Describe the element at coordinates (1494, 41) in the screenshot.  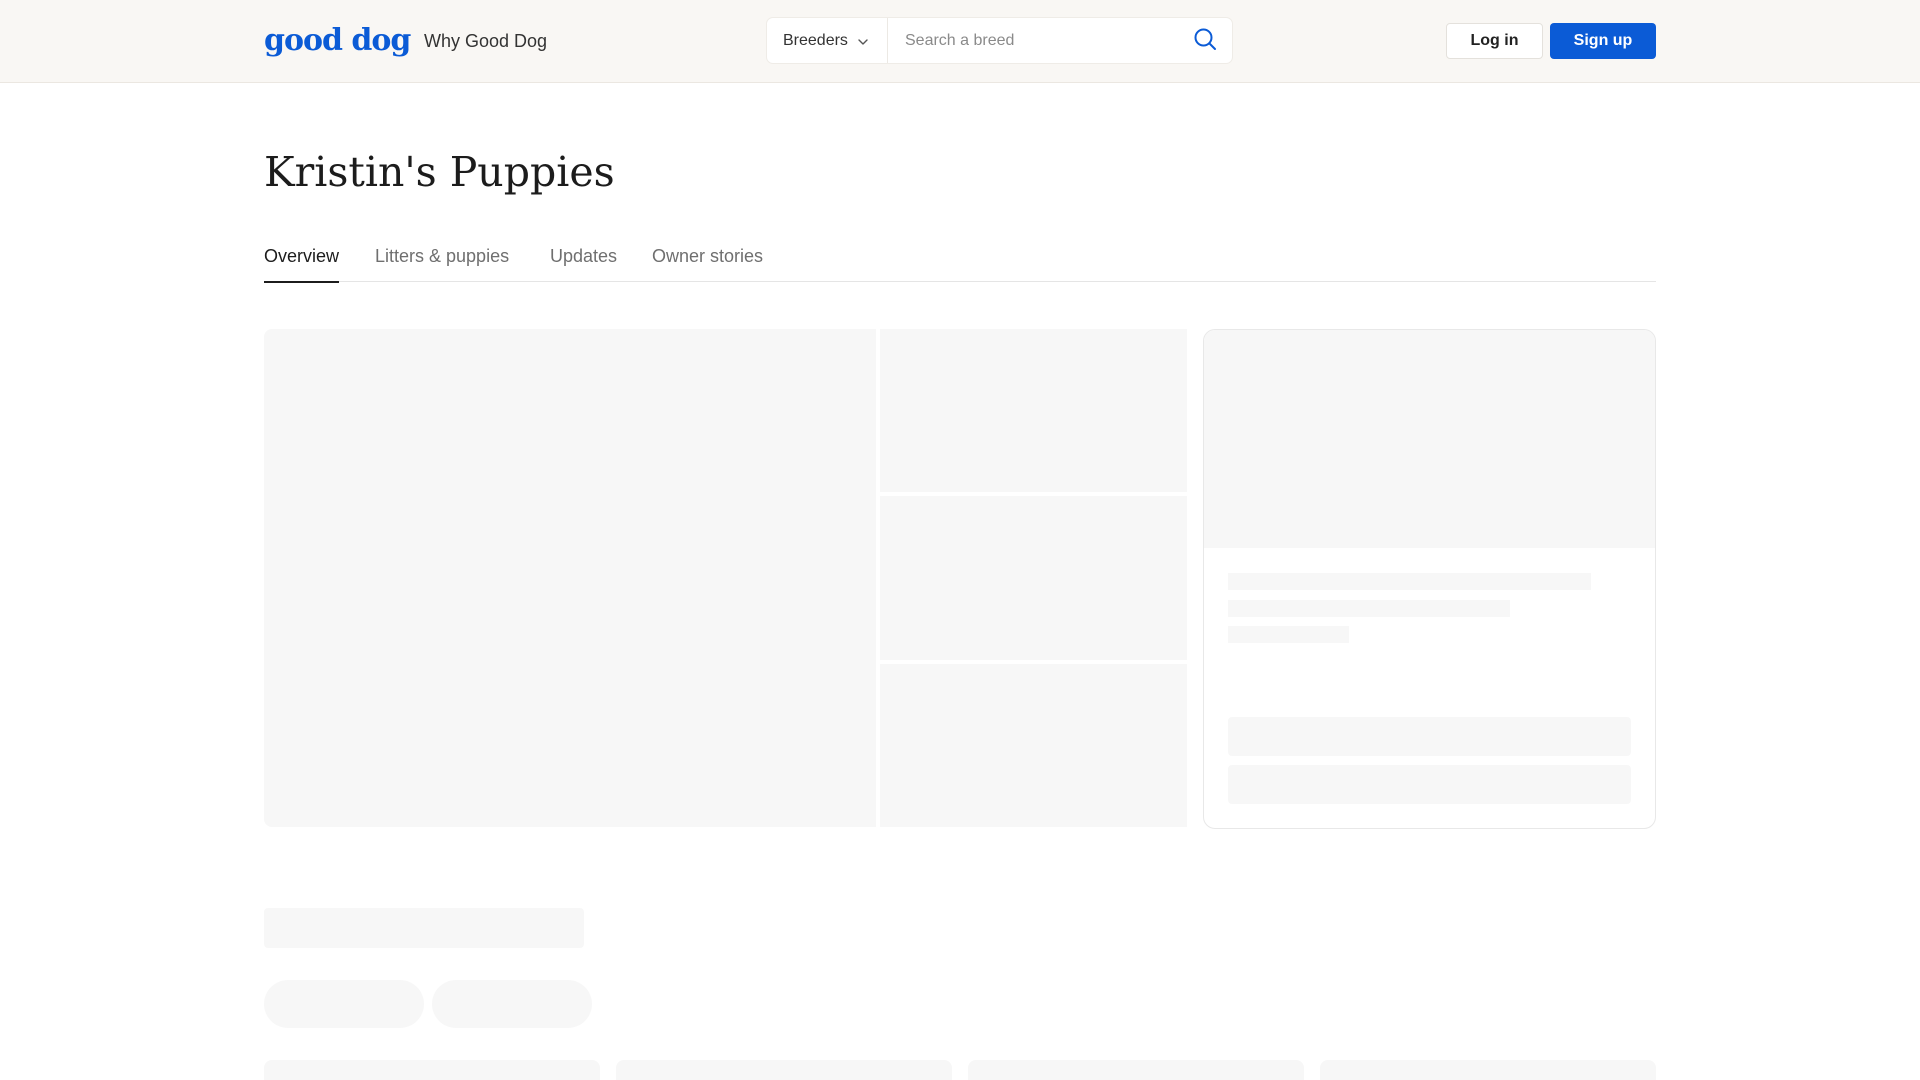
I see `login-button: Log in` at that location.